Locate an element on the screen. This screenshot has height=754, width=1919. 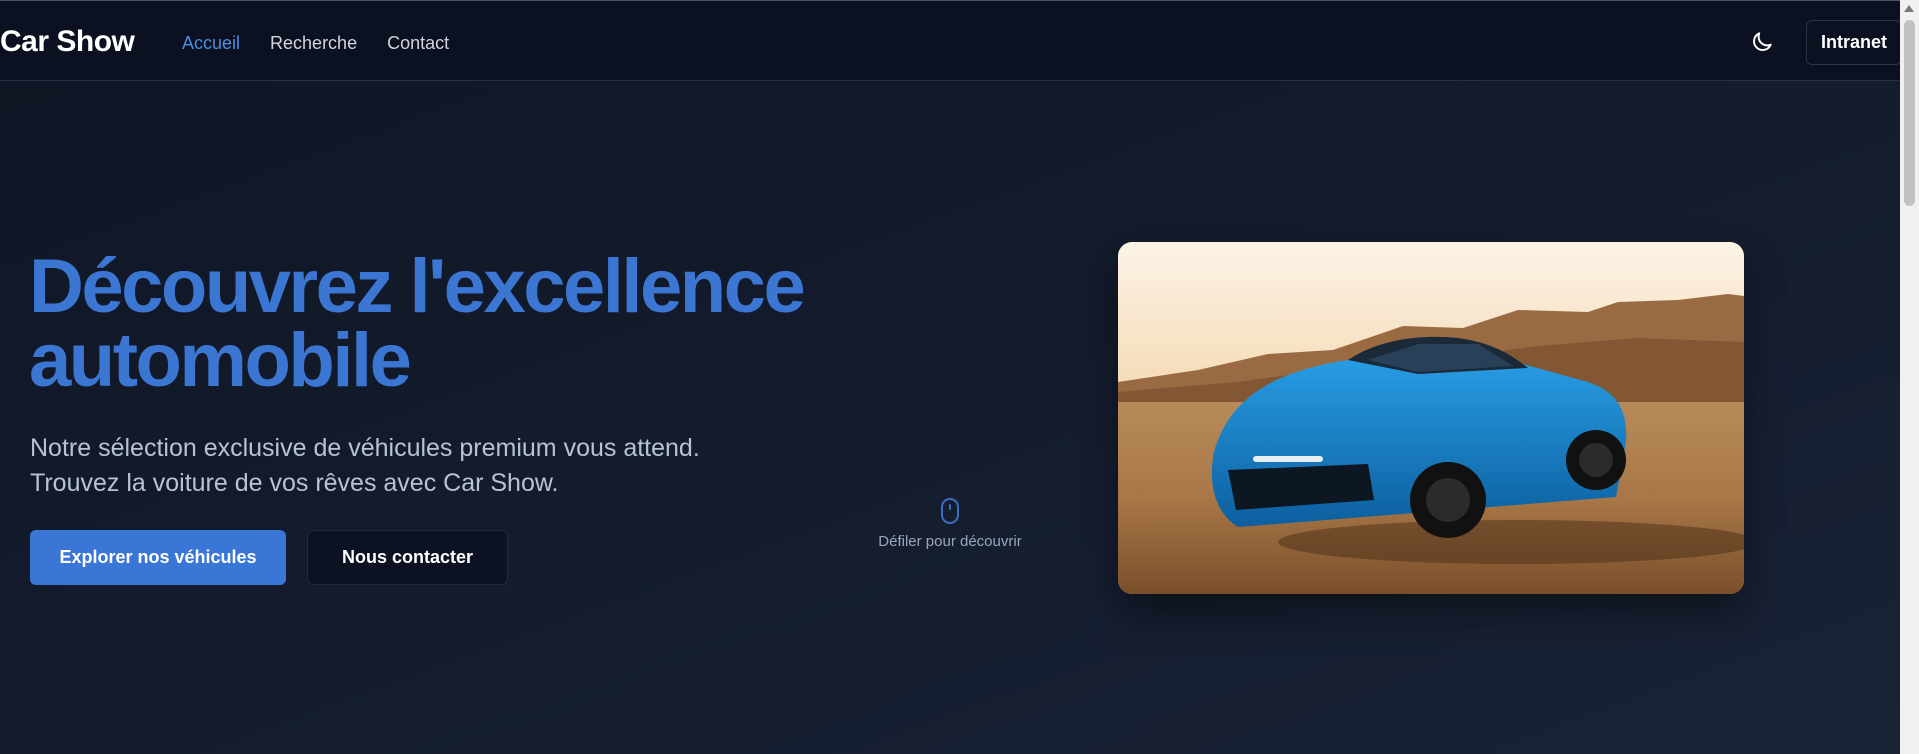
hero-title: Découvrez l'excellence automobile is located at coordinates (439, 324).